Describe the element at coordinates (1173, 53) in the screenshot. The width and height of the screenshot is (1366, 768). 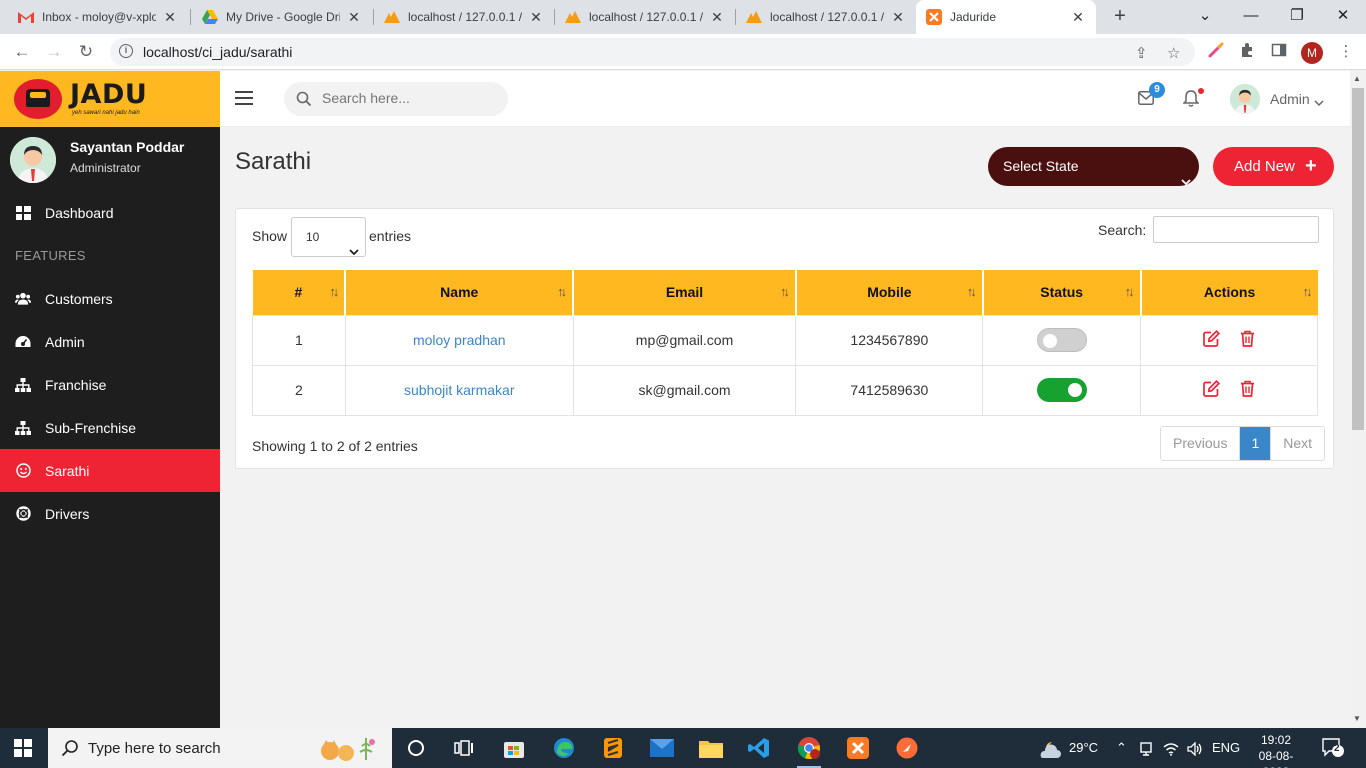
I see `bookmark-star-icon: ☆` at that location.